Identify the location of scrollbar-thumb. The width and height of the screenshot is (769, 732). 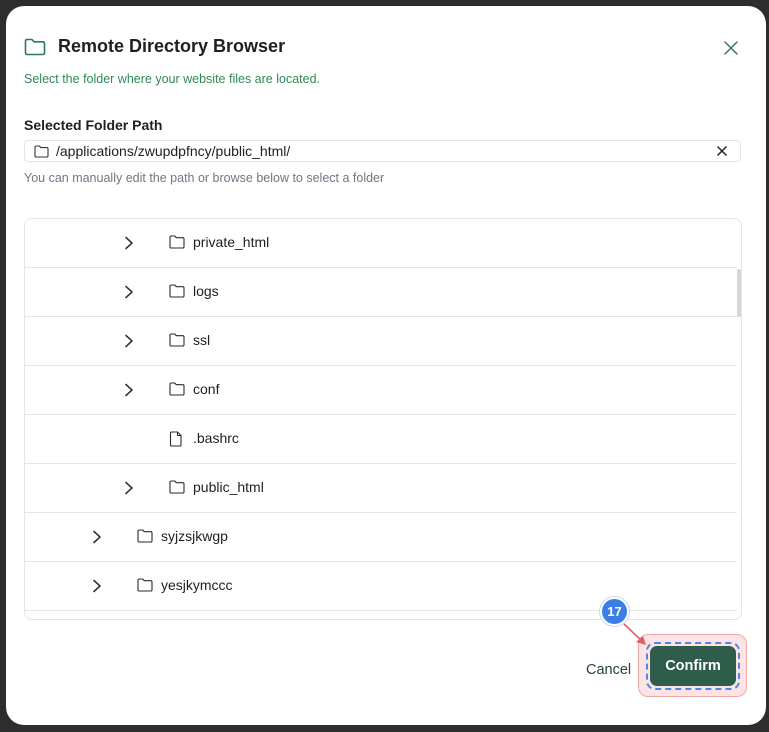
(739, 293).